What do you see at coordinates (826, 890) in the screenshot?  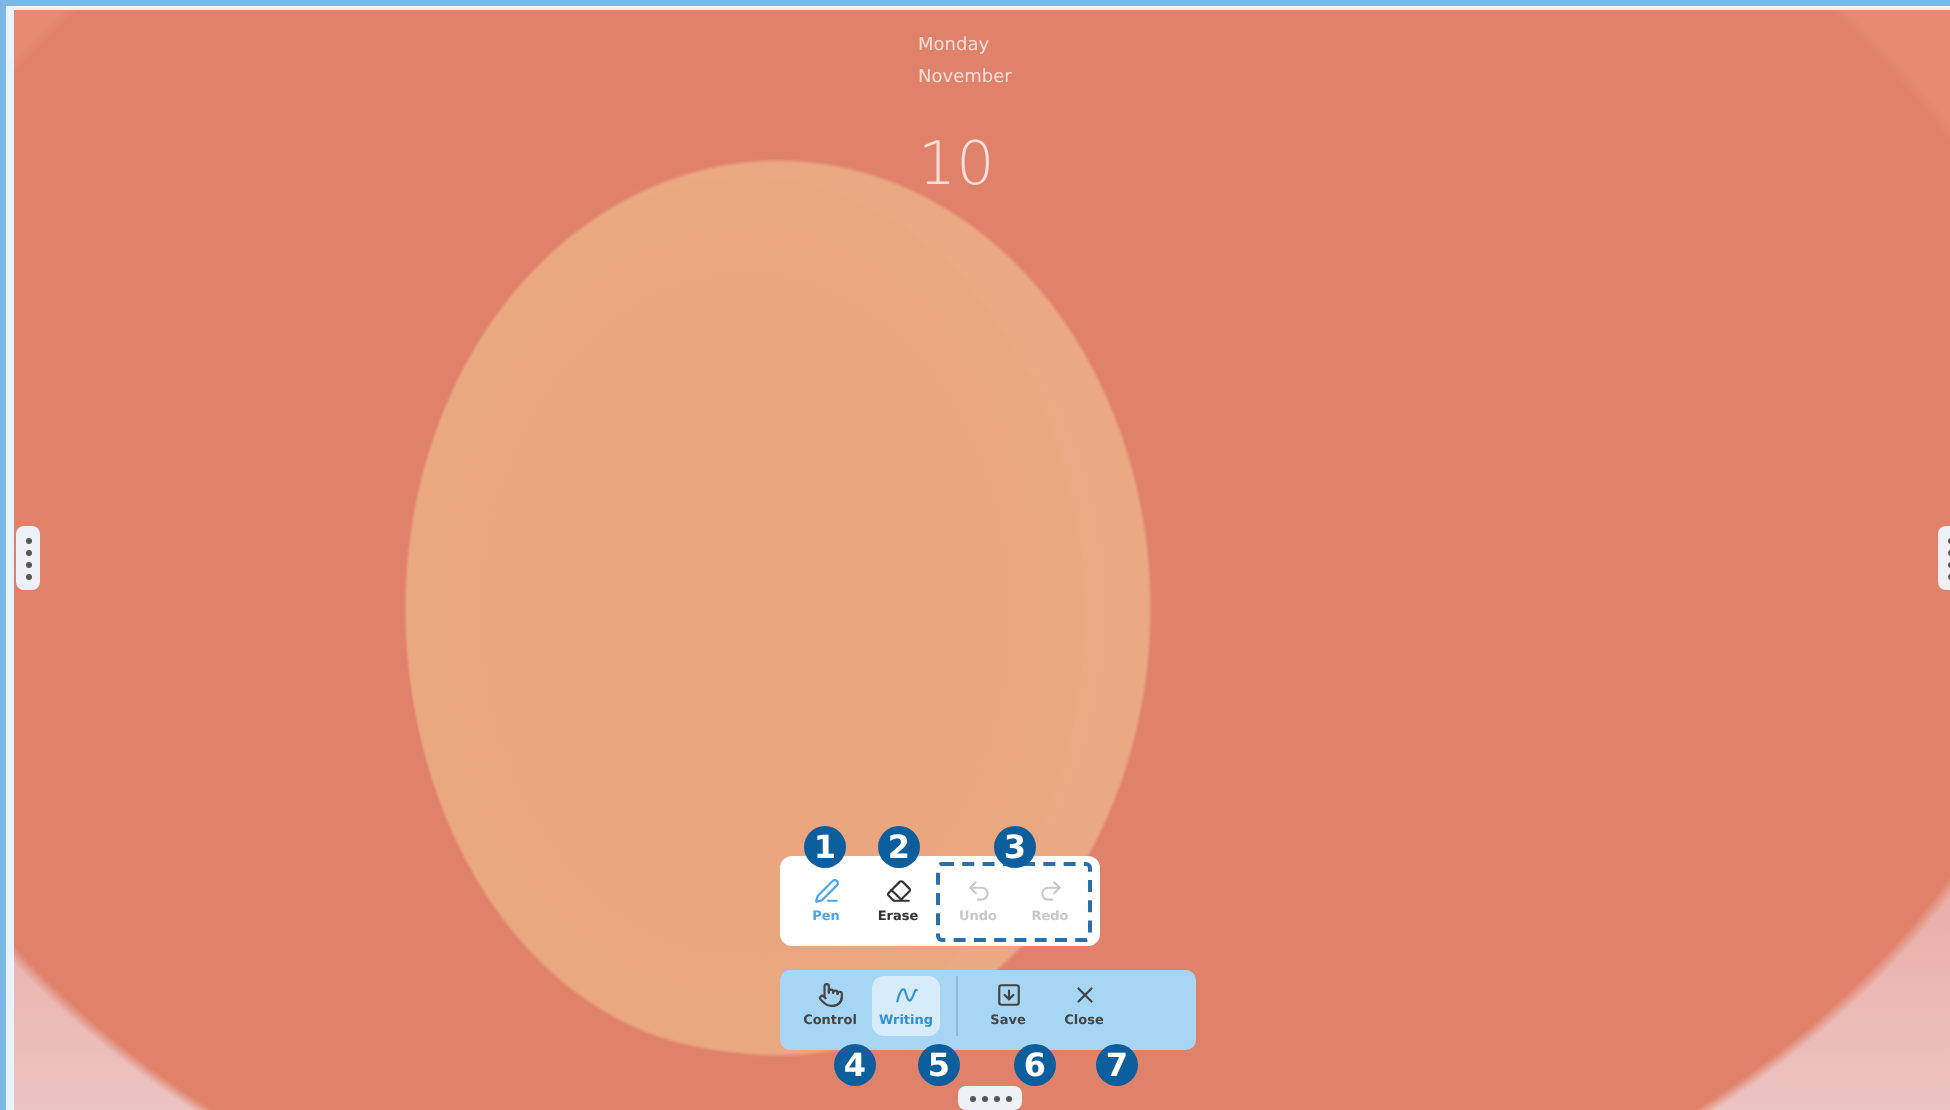 I see `pen-icon` at bounding box center [826, 890].